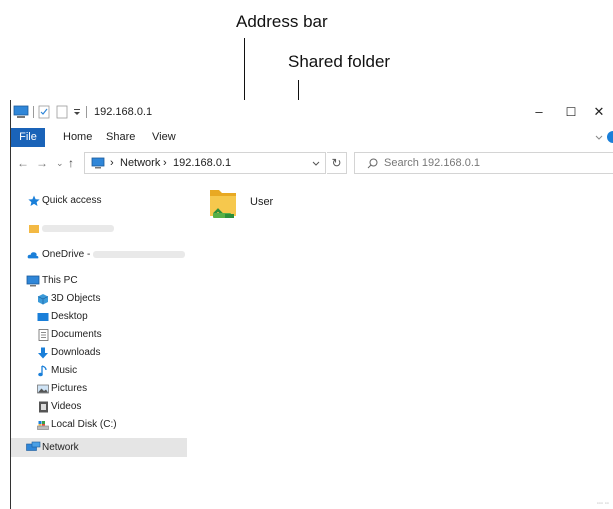  Describe the element at coordinates (99, 371) in the screenshot. I see `sidebar-item-music: Music` at that location.